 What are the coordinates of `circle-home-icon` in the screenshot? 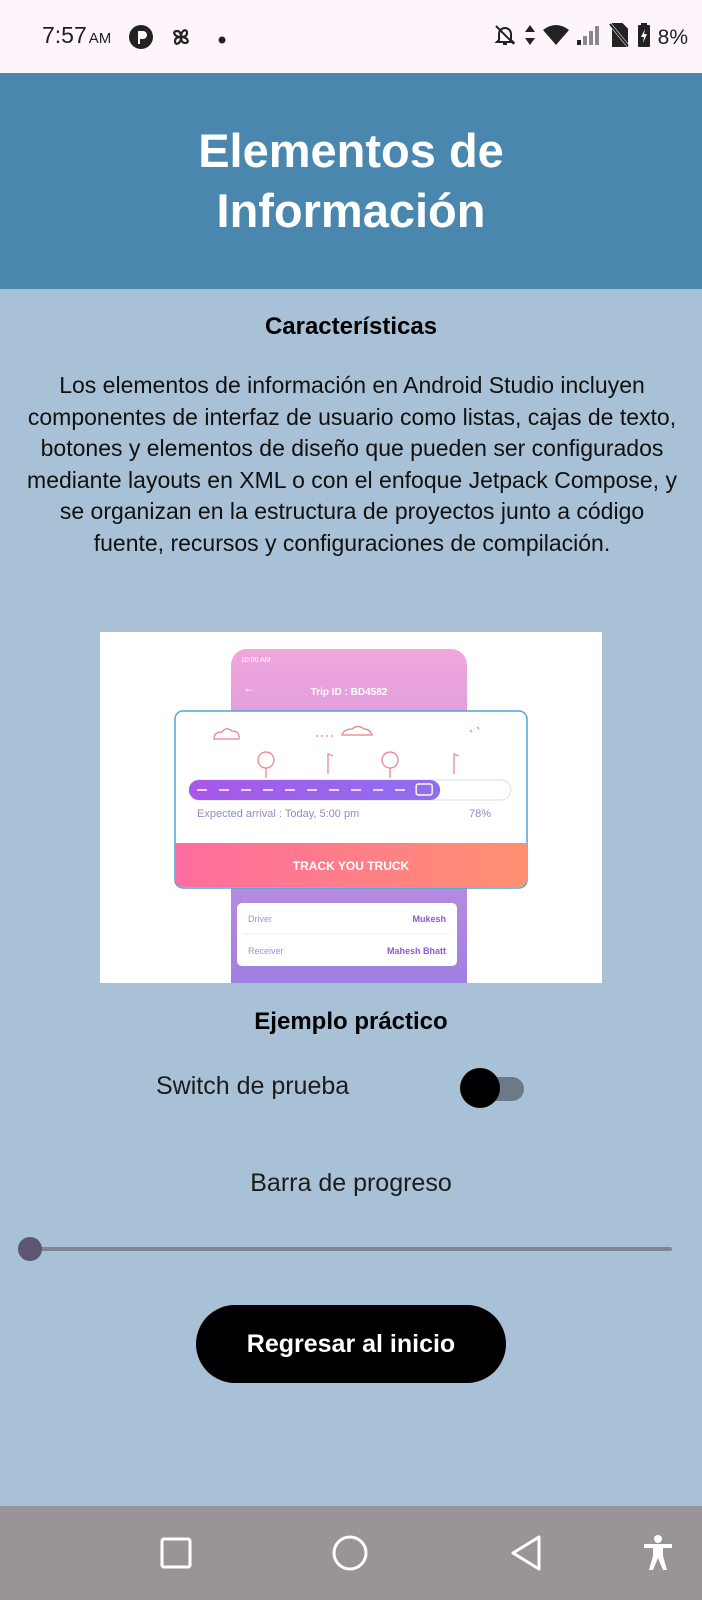 It's located at (350, 1553).